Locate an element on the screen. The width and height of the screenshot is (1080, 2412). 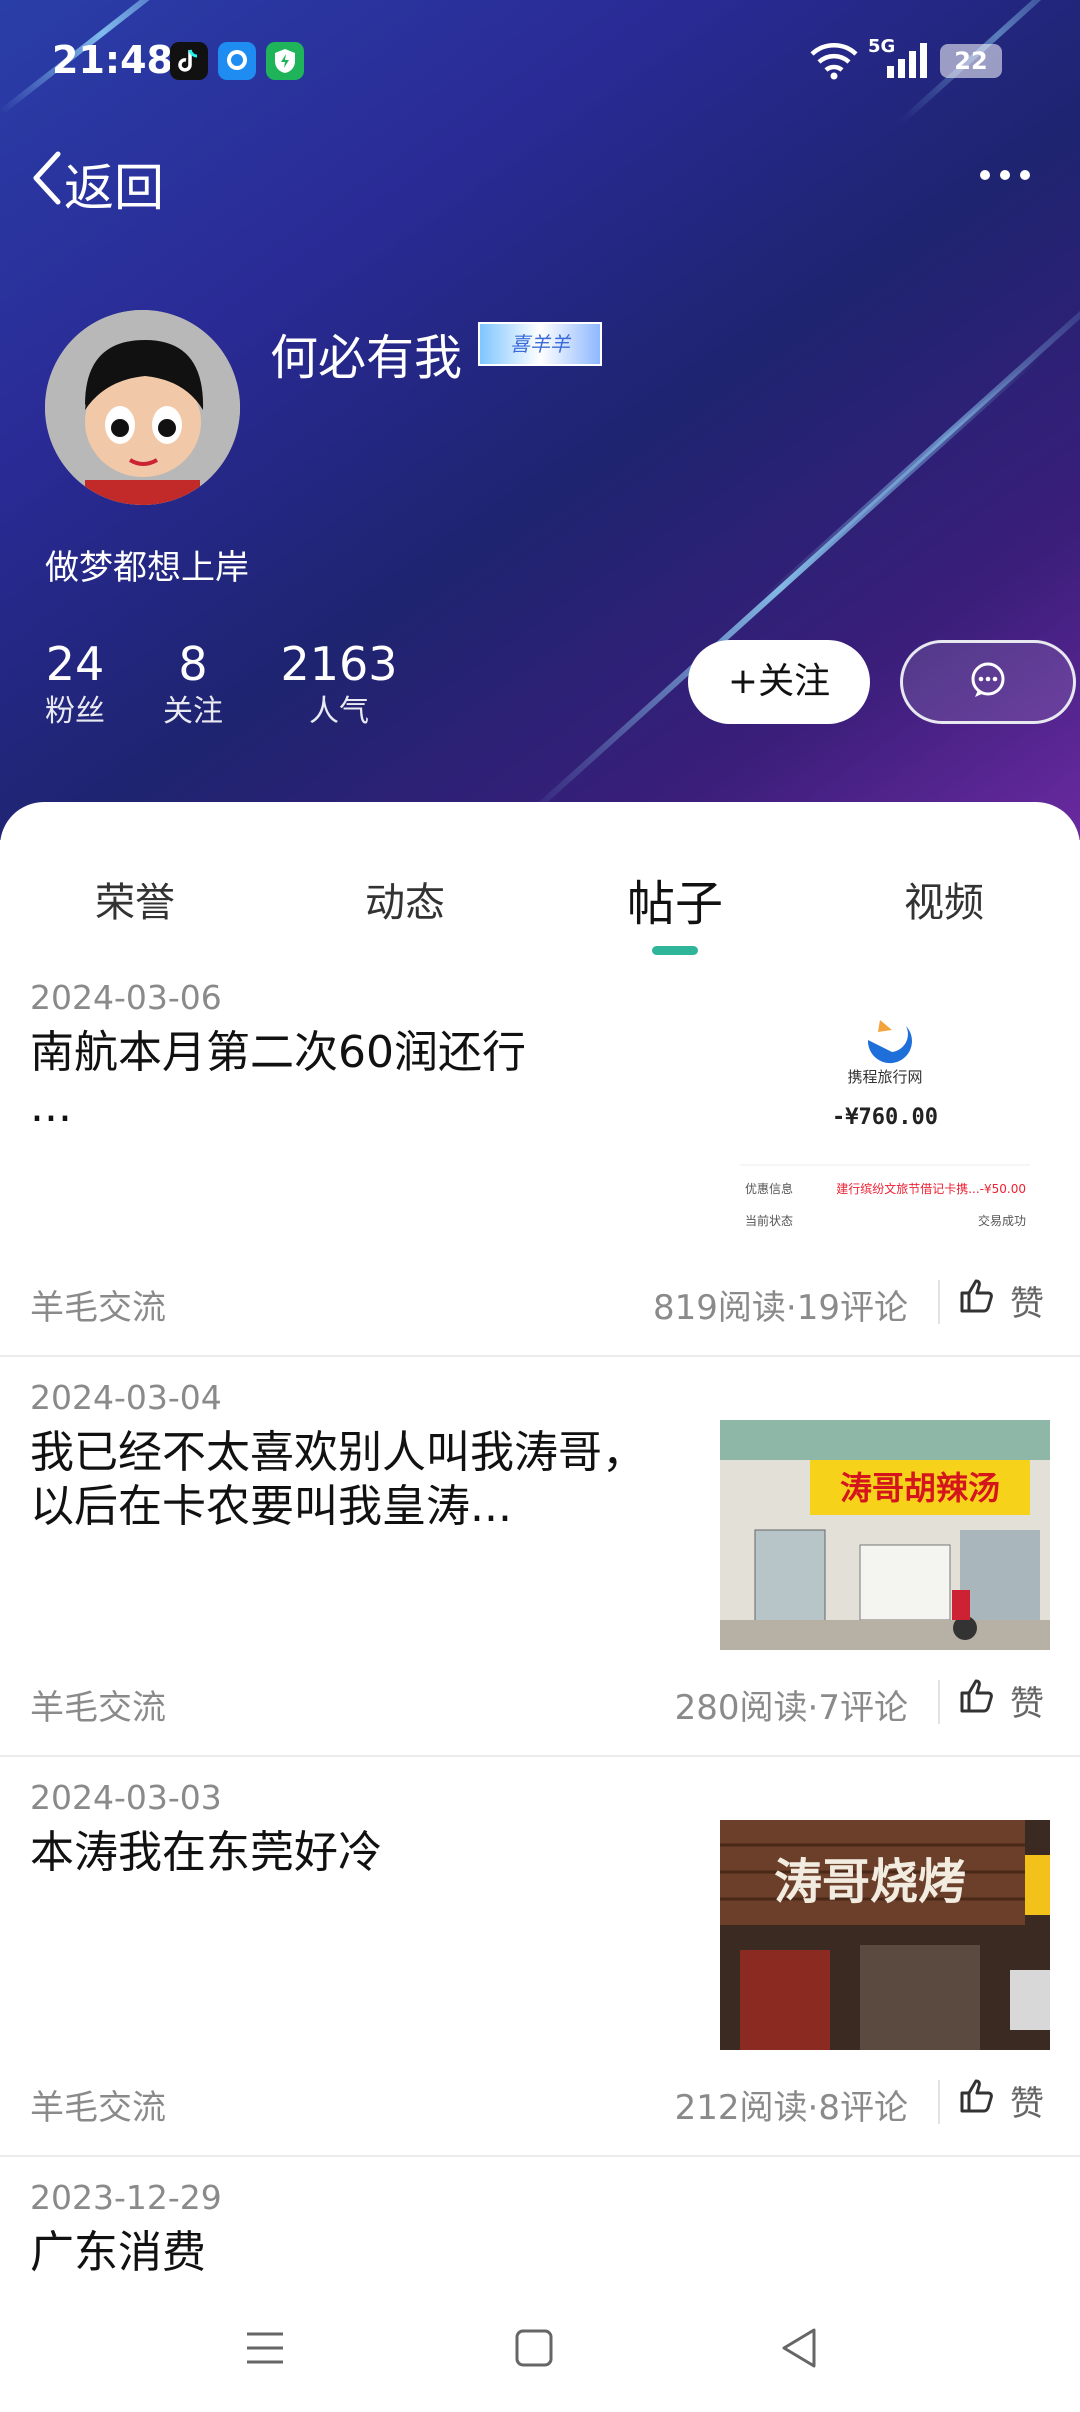
post-date: 2024-03-06 is located at coordinates (126, 997).